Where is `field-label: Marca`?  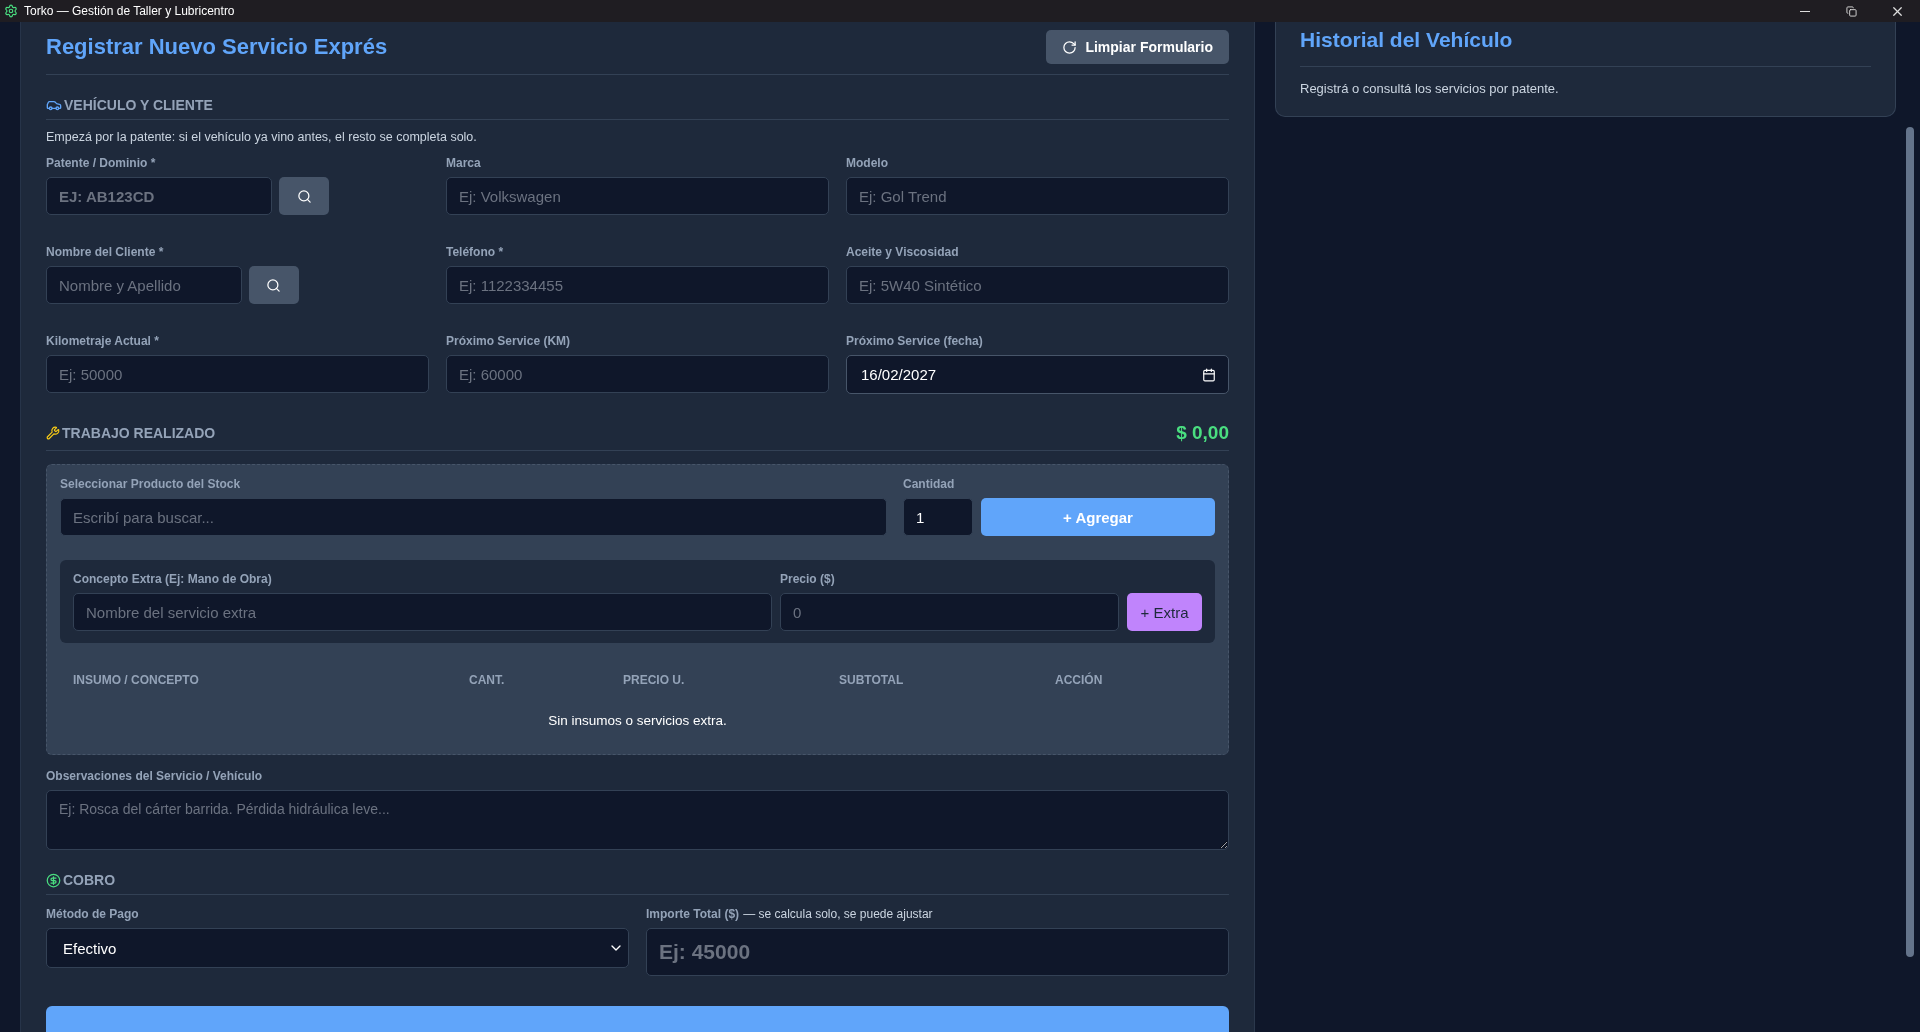 field-label: Marca is located at coordinates (464, 163).